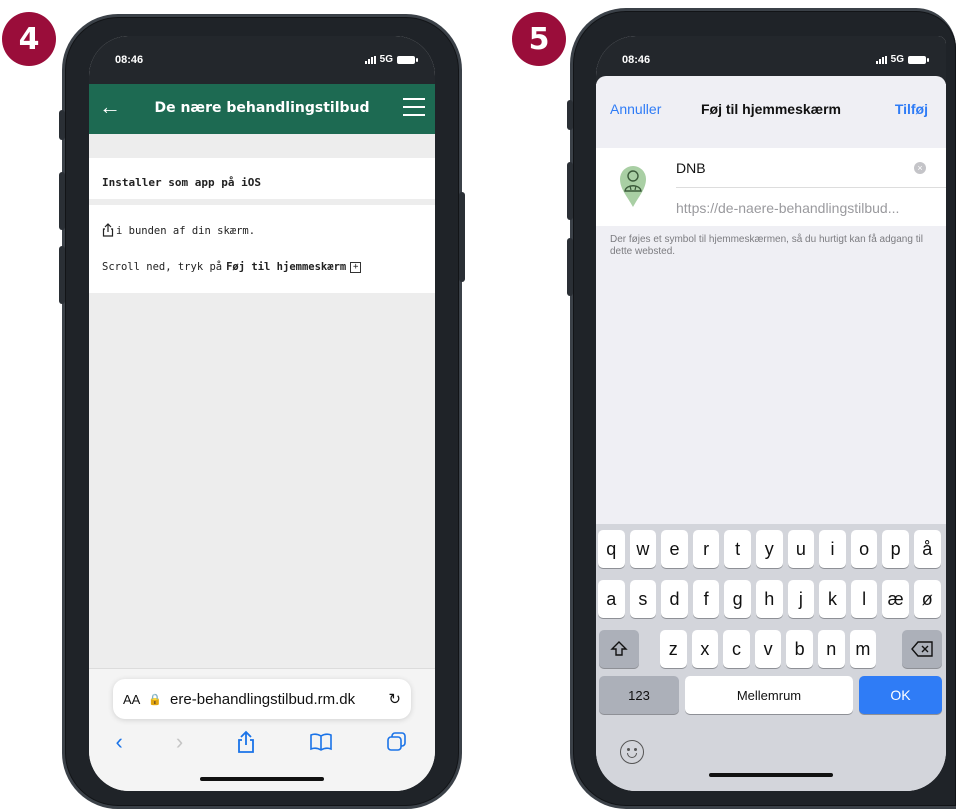 The image size is (956, 809). I want to click on status-time-right: 08:46, so click(636, 60).